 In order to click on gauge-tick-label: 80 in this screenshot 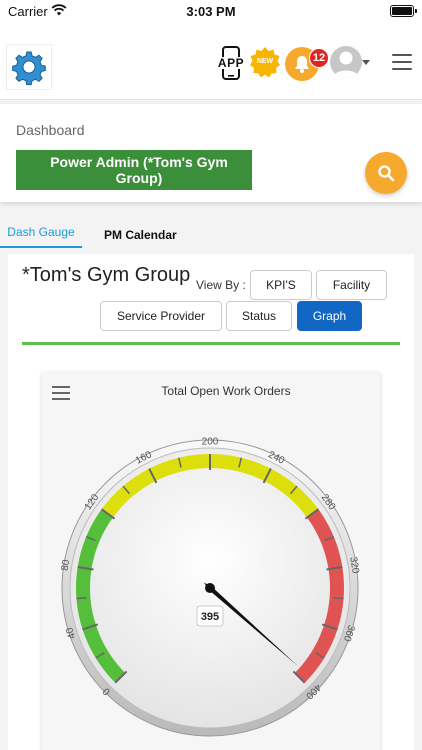, I will do `click(66, 564)`.